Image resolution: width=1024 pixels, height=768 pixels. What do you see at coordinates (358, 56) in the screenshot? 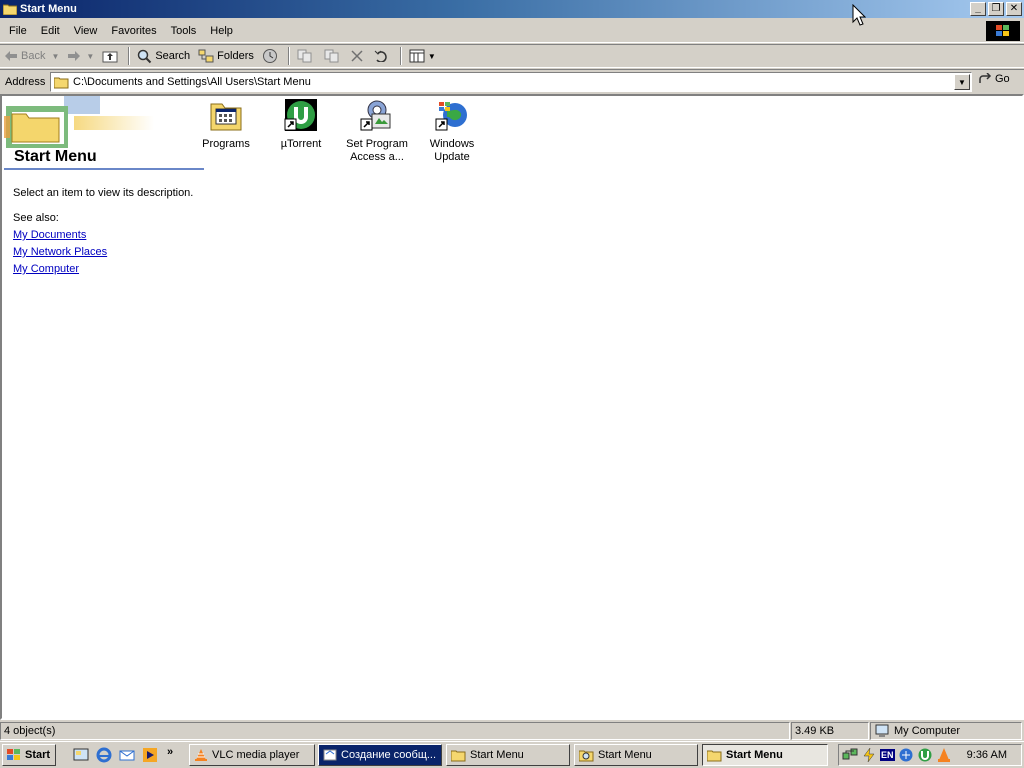
I see `delete-button` at bounding box center [358, 56].